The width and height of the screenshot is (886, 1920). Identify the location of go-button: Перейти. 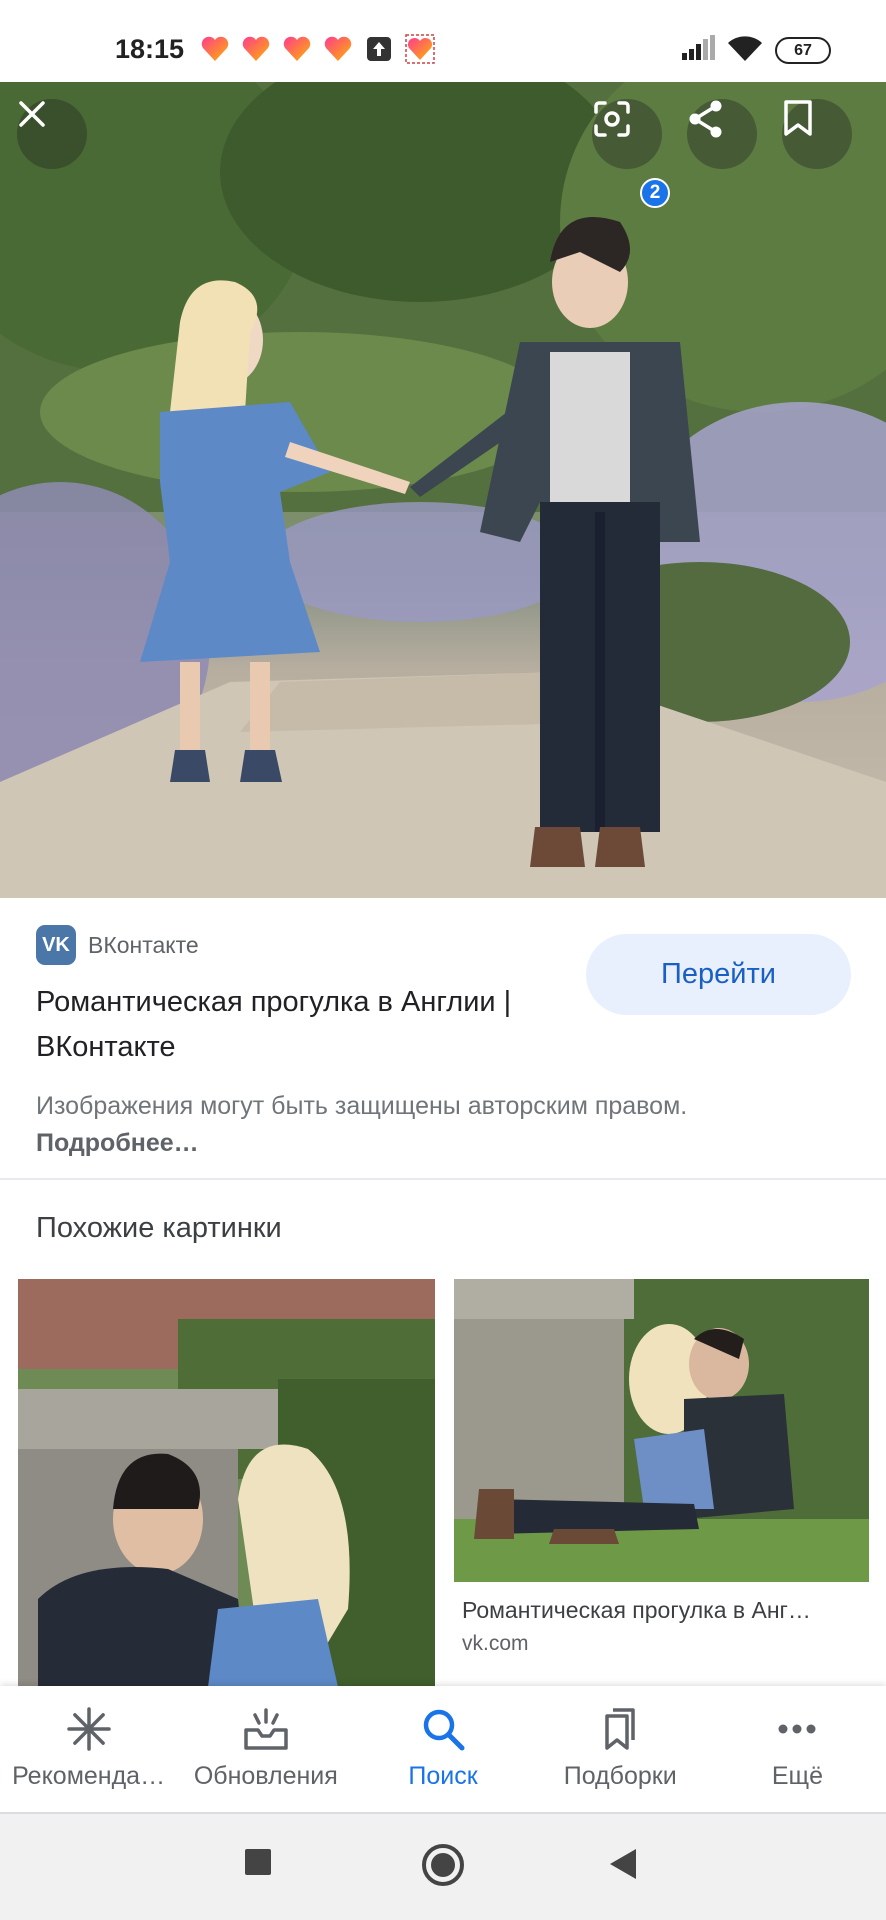
(718, 974).